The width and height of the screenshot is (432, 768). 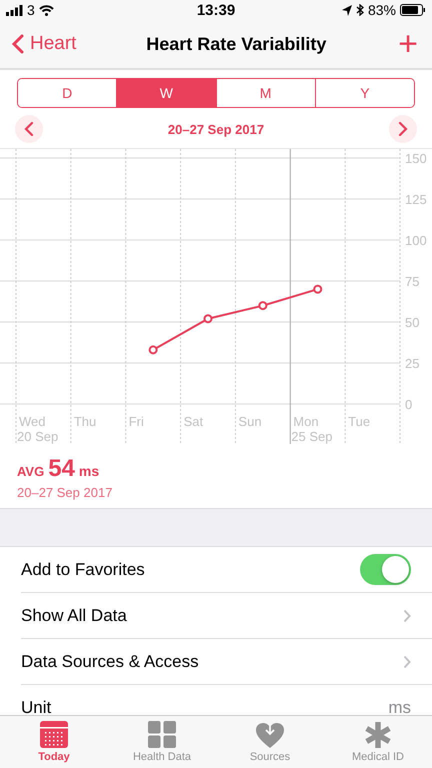 I want to click on toggle-switch, so click(x=385, y=569).